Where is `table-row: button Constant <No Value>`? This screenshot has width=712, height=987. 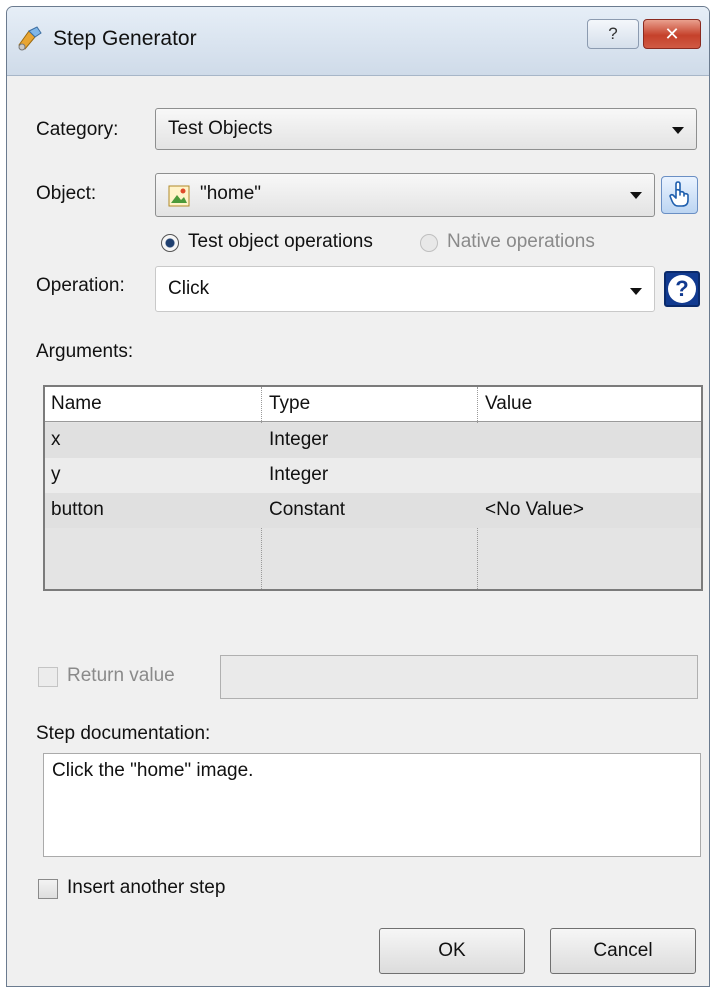 table-row: button Constant <No Value> is located at coordinates (373, 510).